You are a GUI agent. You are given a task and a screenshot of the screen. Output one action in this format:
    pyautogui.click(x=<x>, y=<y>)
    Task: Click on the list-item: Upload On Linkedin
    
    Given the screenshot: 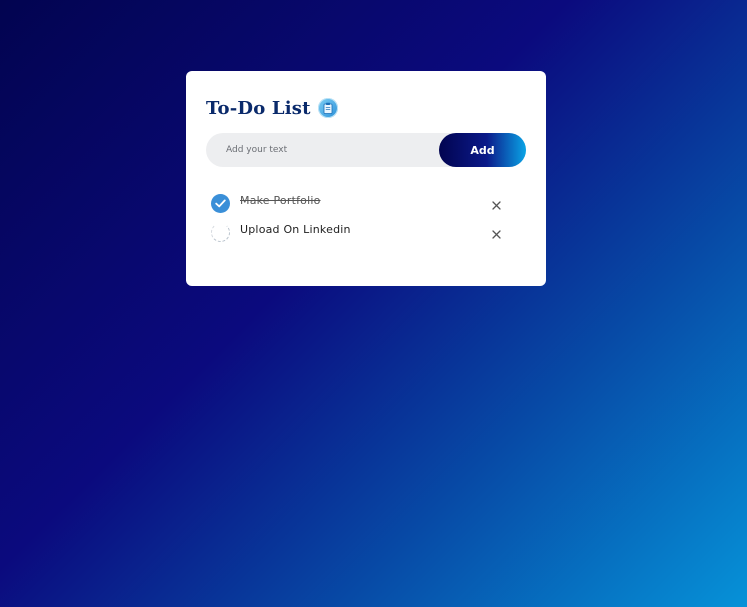 What is the action you would take?
    pyautogui.click(x=366, y=234)
    